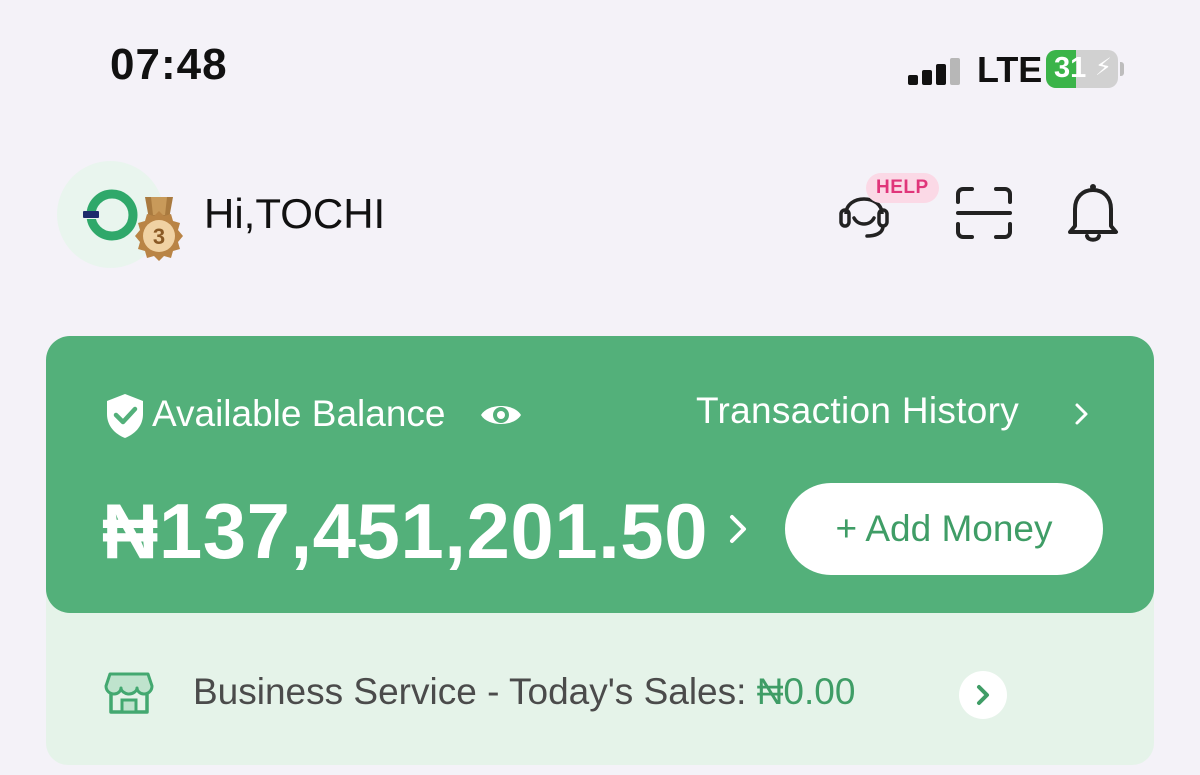 This screenshot has height=775, width=1200. I want to click on business-chevron-button, so click(983, 695).